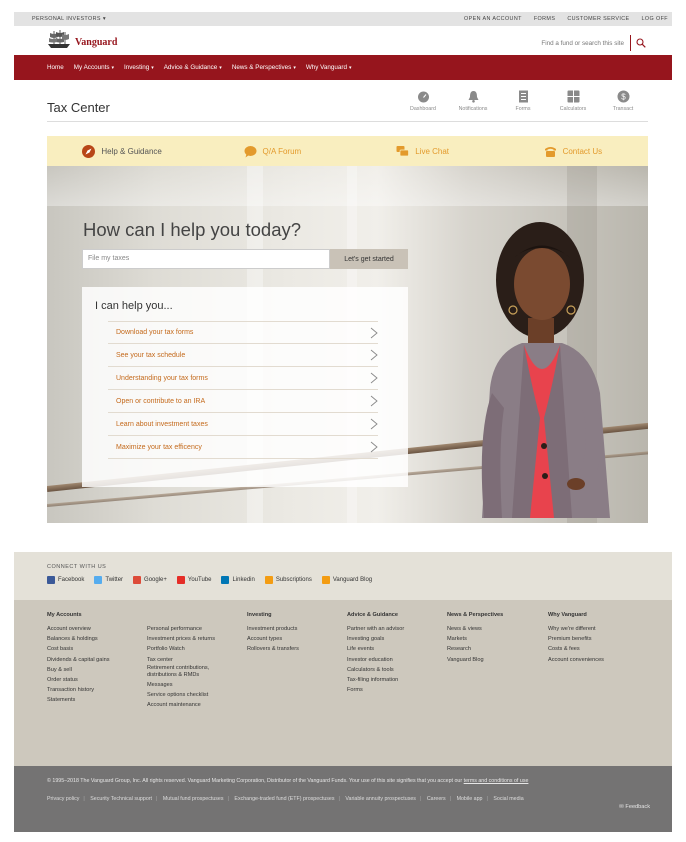  What do you see at coordinates (225, 580) in the screenshot?
I see `linkedin-icon` at bounding box center [225, 580].